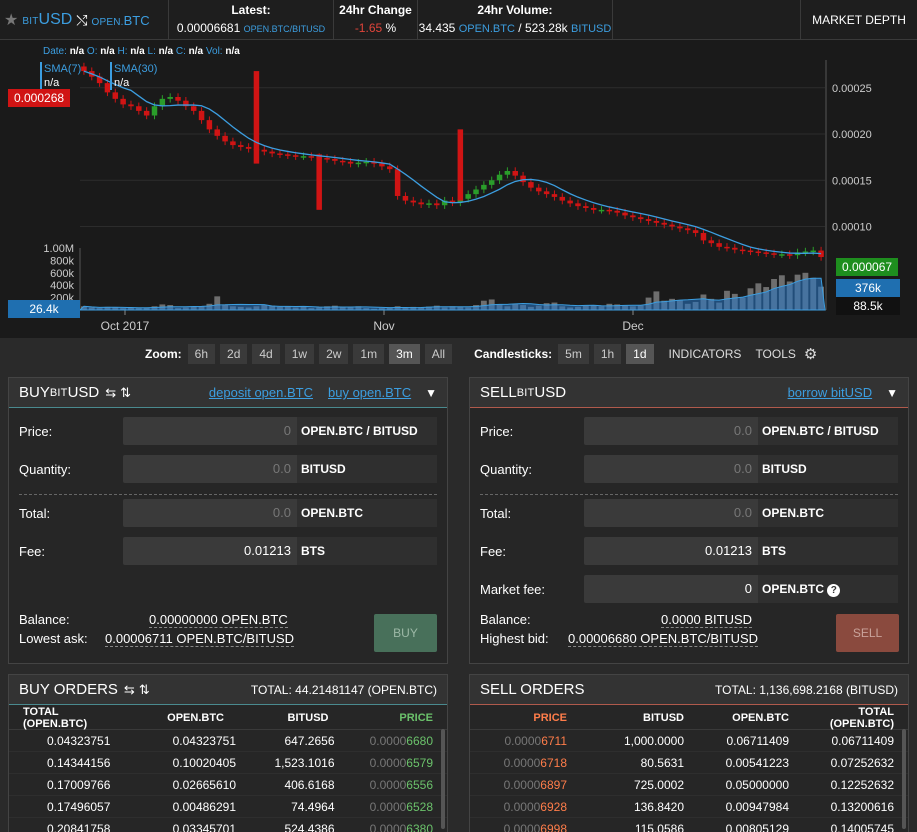  I want to click on table-row: 0.00006897 725.0002 0.05000000 0.12252632, so click(689, 785).